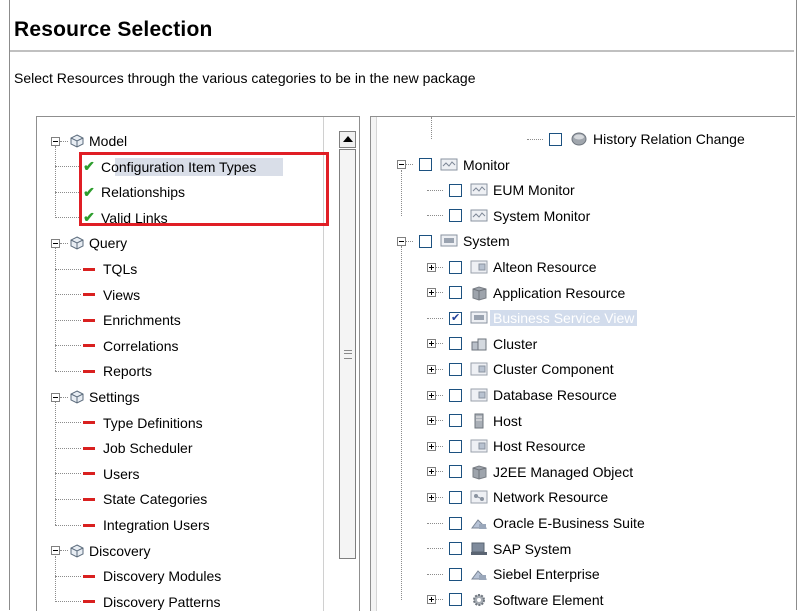  What do you see at coordinates (97, 295) in the screenshot?
I see `category-item: Views` at bounding box center [97, 295].